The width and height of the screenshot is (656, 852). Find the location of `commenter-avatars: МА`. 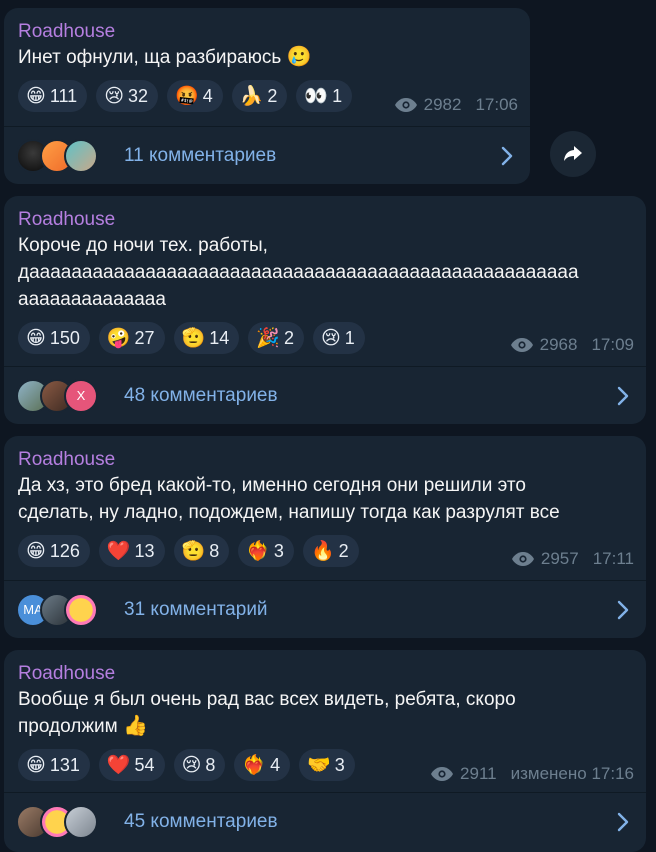

commenter-avatars: МА is located at coordinates (67, 609).